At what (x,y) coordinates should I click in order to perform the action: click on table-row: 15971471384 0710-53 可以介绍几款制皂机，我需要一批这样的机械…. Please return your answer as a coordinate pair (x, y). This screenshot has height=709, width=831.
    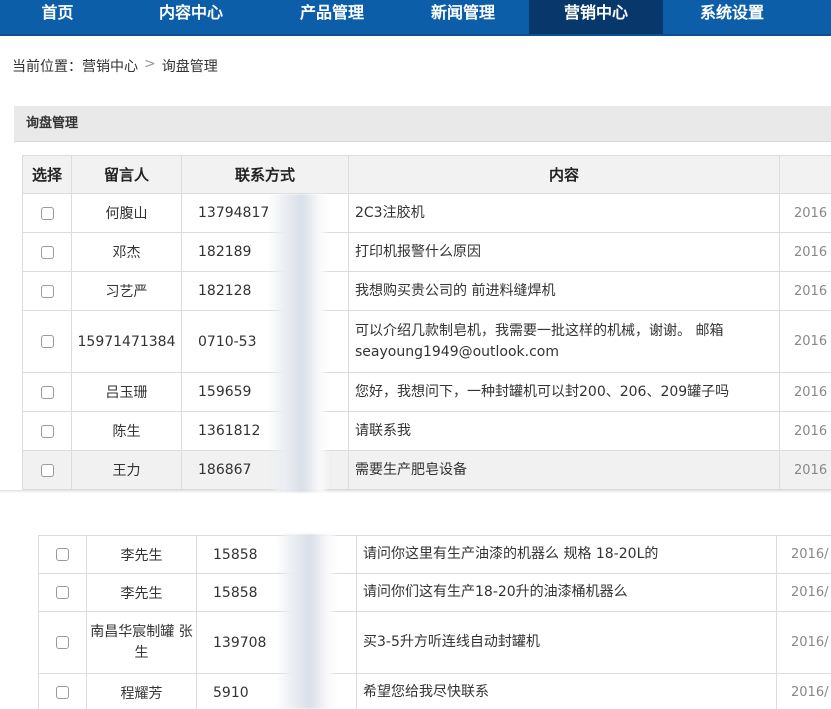
    Looking at the image, I should click on (426, 341).